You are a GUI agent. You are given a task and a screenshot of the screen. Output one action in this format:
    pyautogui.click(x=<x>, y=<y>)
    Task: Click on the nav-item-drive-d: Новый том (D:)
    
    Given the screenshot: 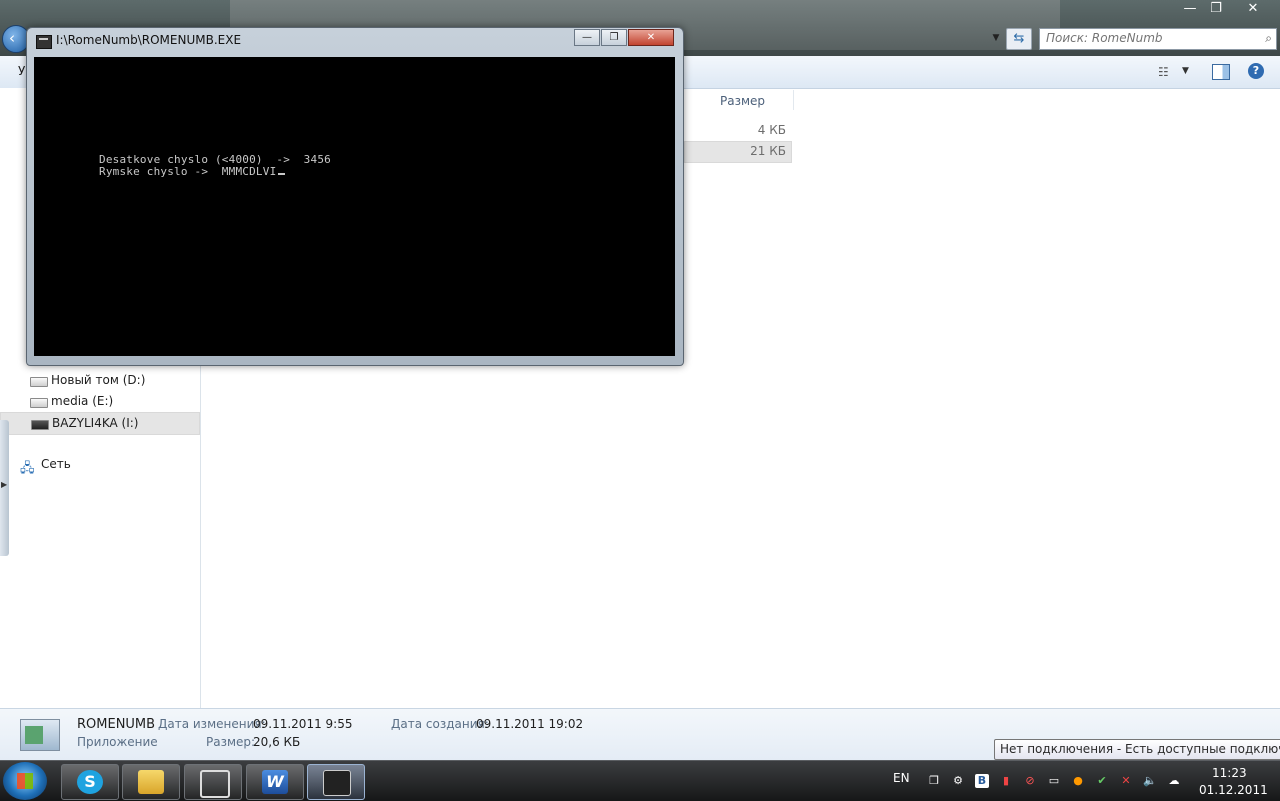 What is the action you would take?
    pyautogui.click(x=99, y=380)
    